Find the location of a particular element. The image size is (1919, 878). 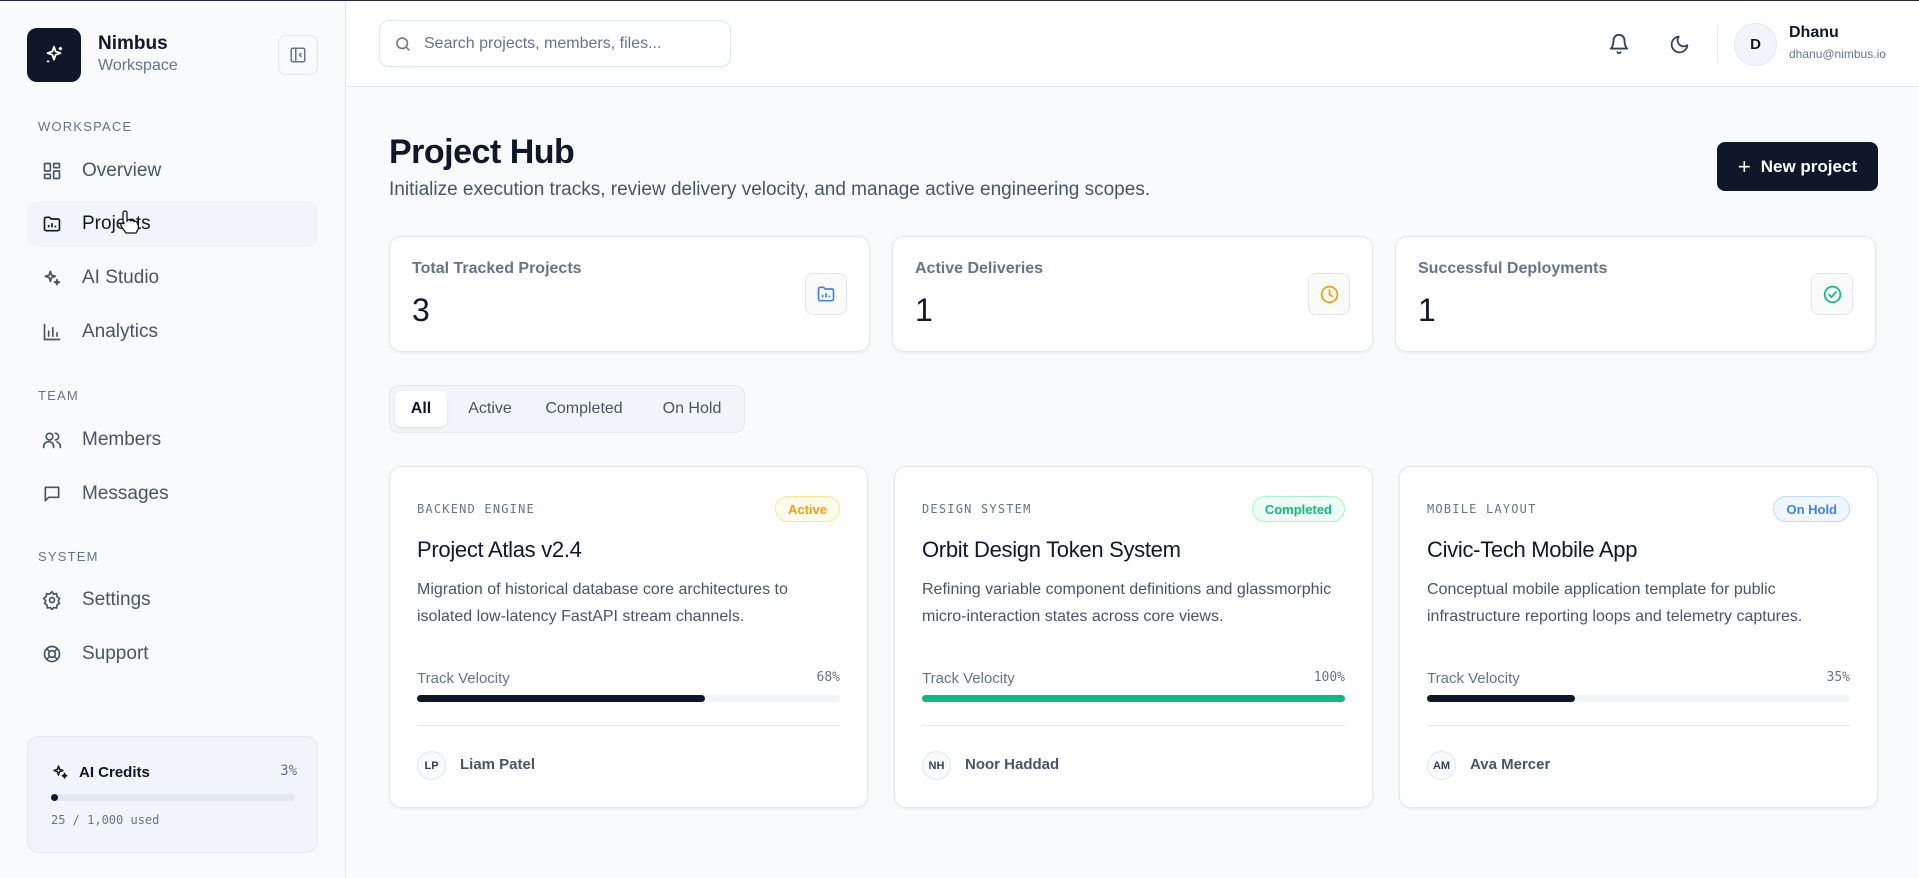

stat-card-active-deliveries: Active Deliveries 1 is located at coordinates (1132, 294).